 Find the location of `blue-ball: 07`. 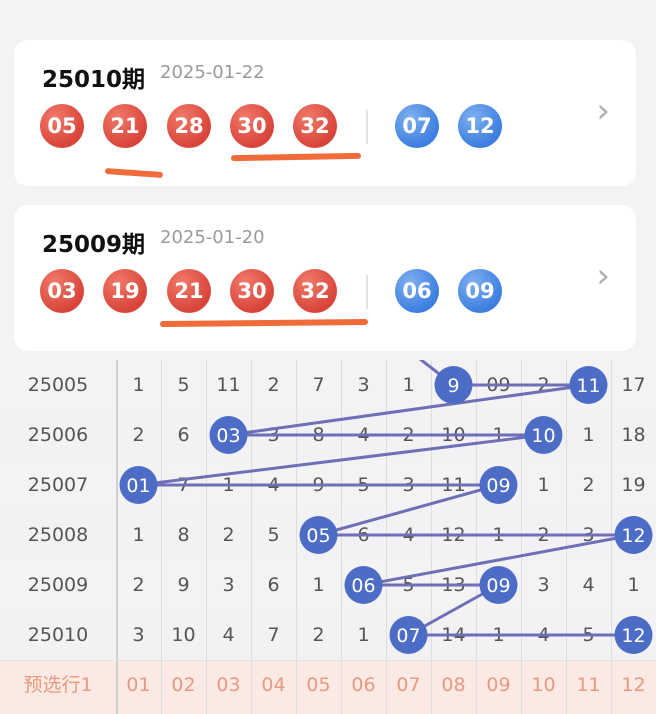

blue-ball: 07 is located at coordinates (417, 126).